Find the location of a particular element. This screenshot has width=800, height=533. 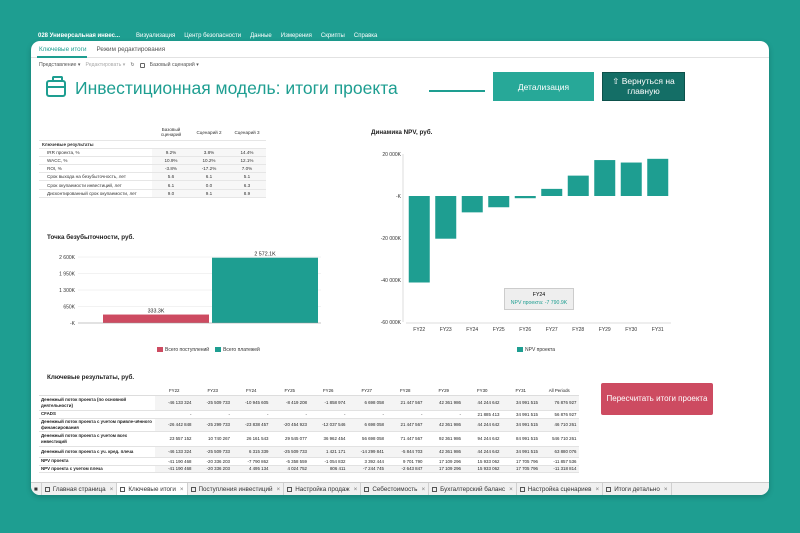

cell: 63 880 076 is located at coordinates (559, 452).